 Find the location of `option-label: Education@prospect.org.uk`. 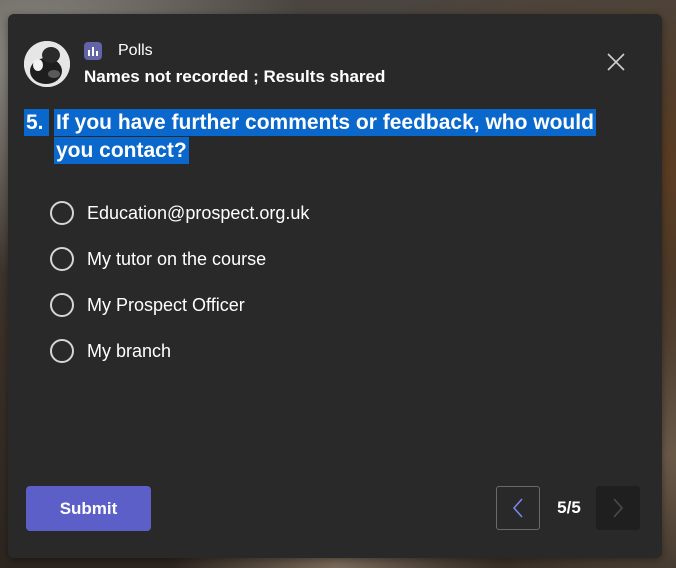

option-label: Education@prospect.org.uk is located at coordinates (198, 212).